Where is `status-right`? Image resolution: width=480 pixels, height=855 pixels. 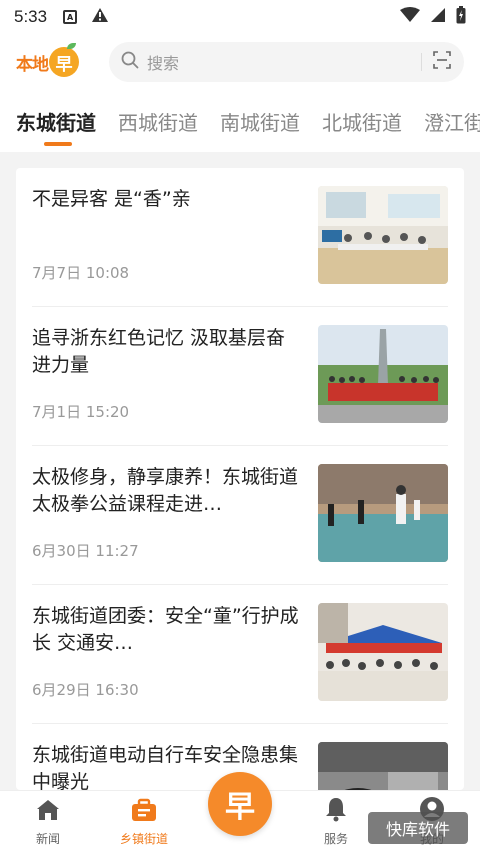
status-right is located at coordinates (433, 17).